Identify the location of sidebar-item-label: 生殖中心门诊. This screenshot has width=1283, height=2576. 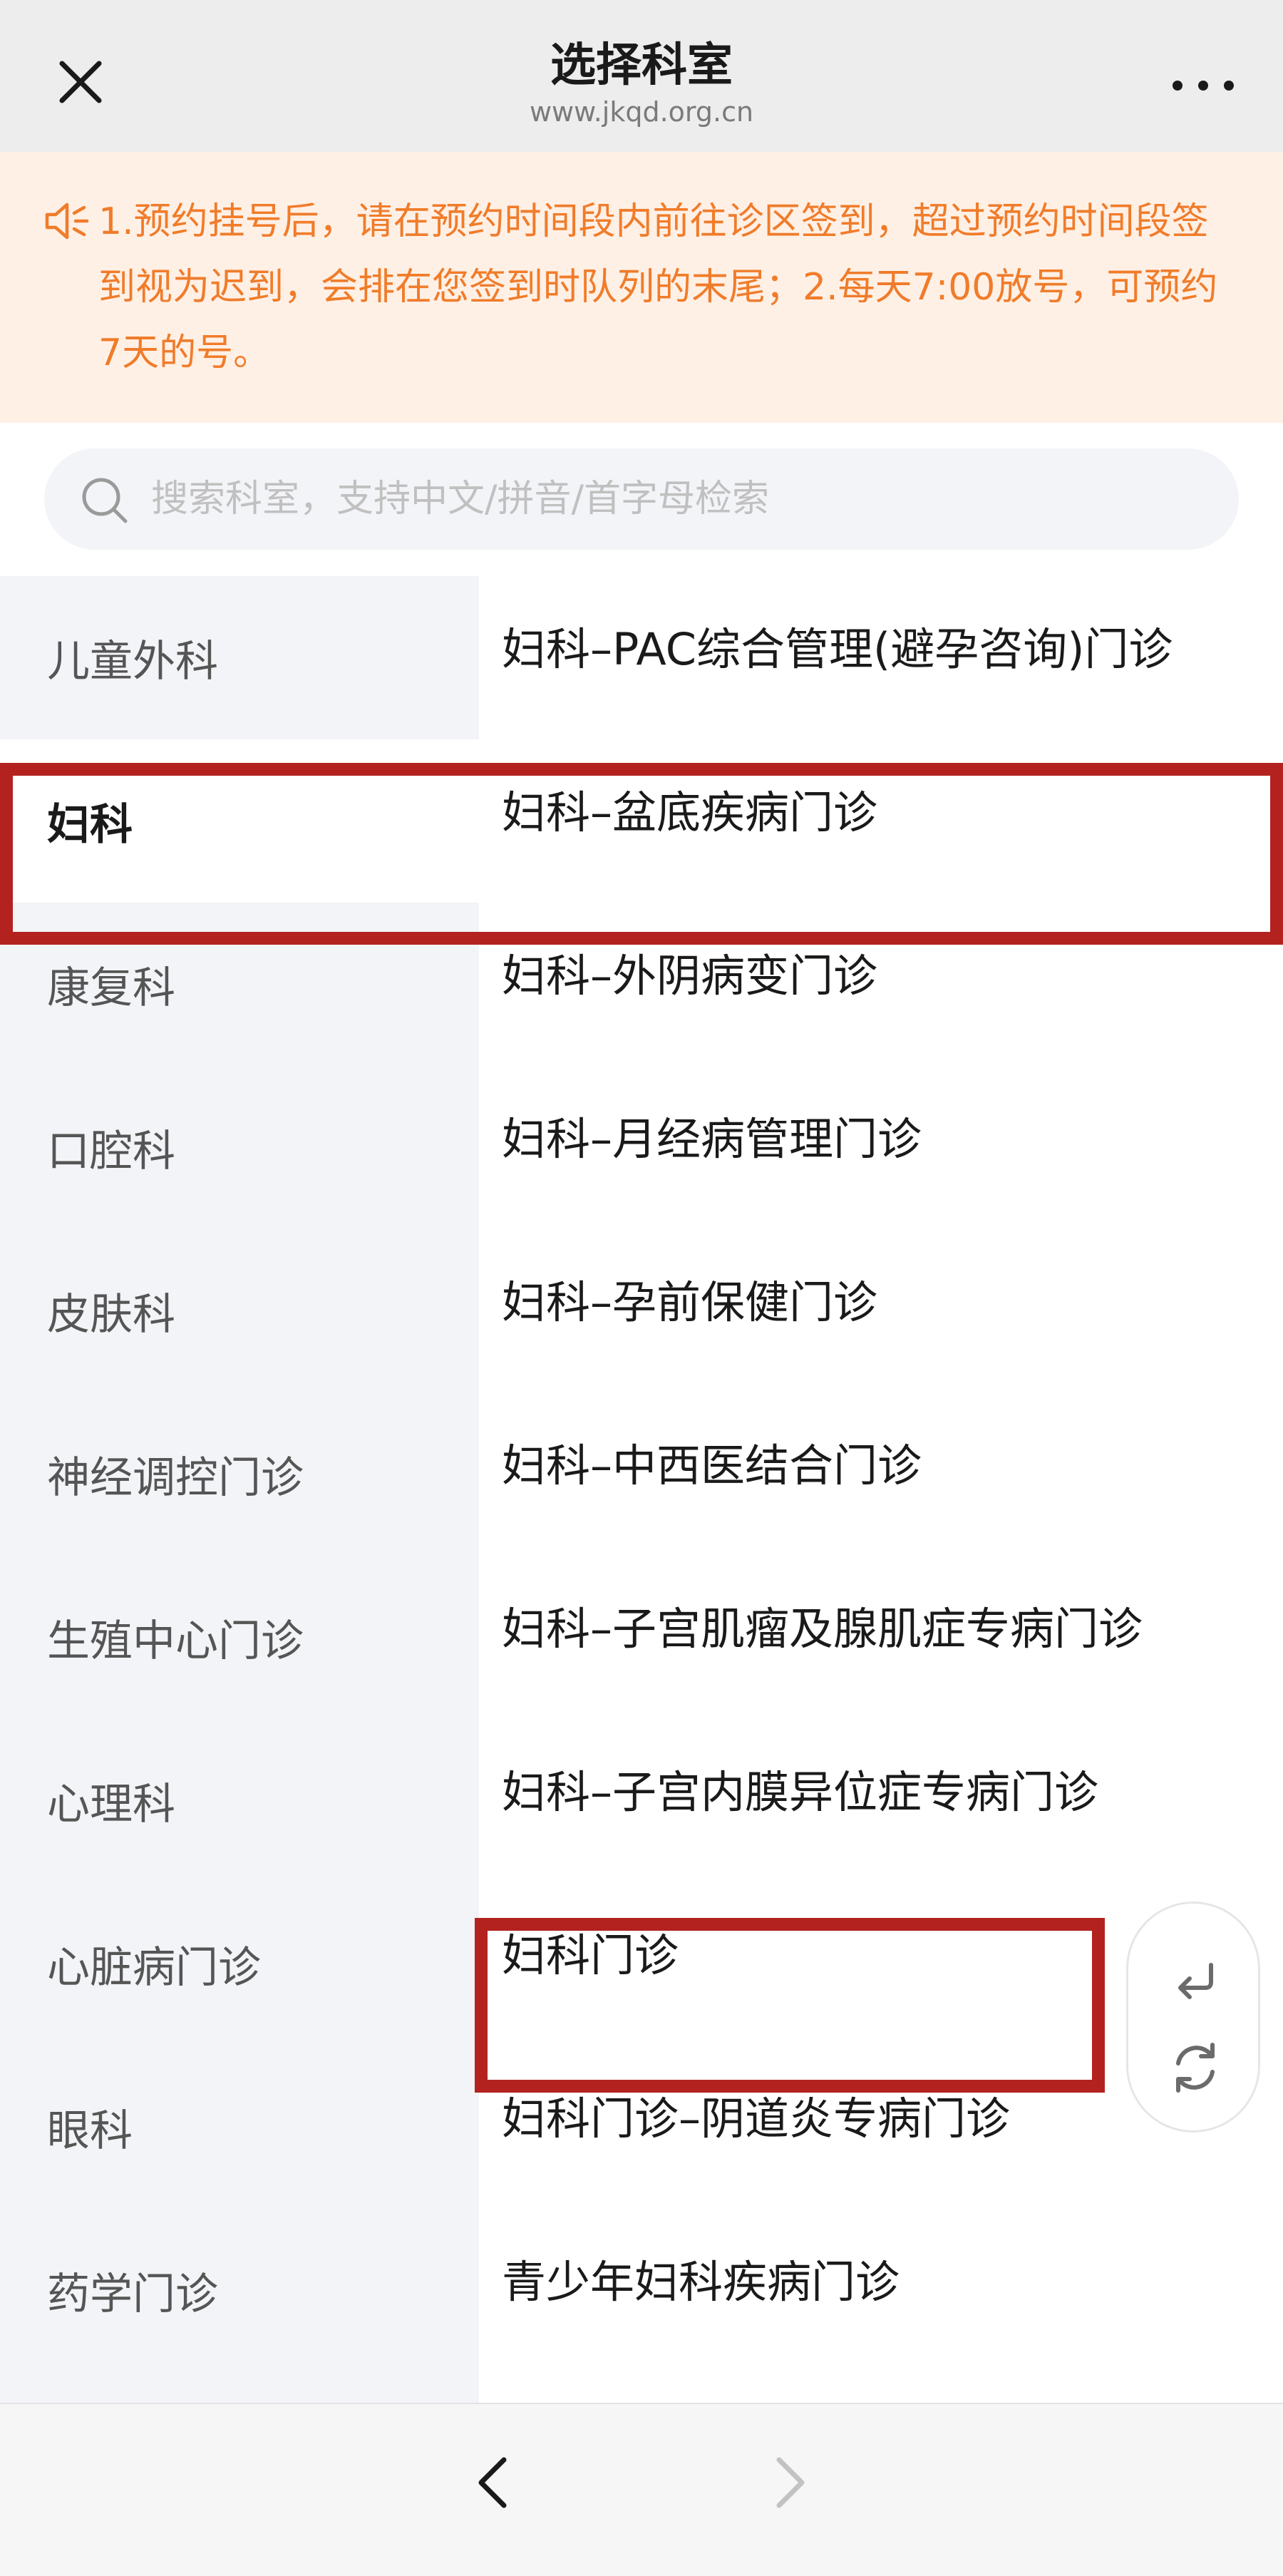
(175, 1641).